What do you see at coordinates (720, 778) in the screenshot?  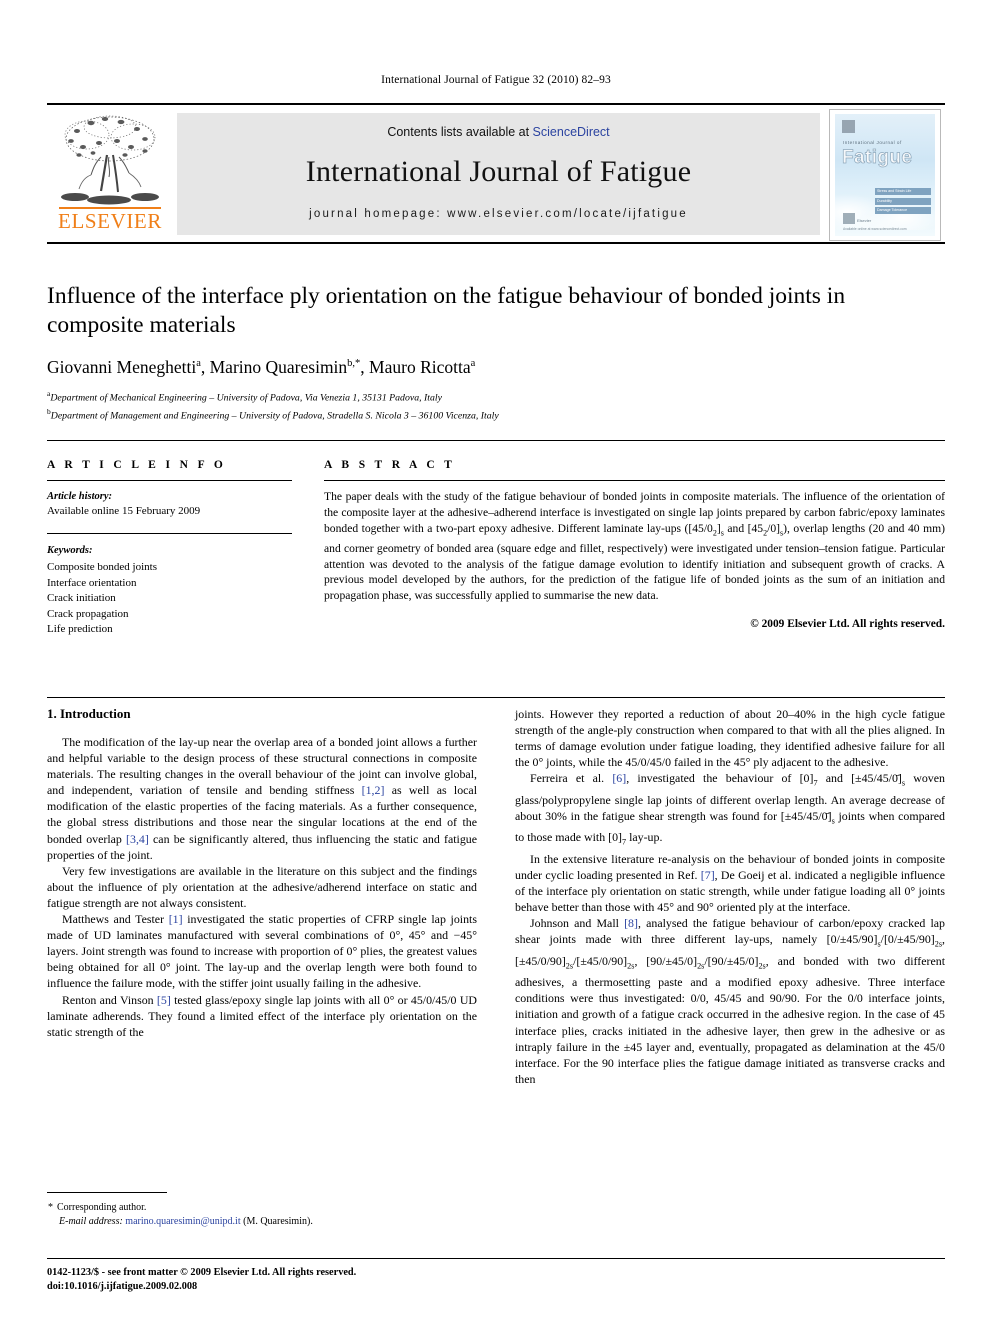 I see `para-seg: , investigated the behaviour of [0]` at bounding box center [720, 778].